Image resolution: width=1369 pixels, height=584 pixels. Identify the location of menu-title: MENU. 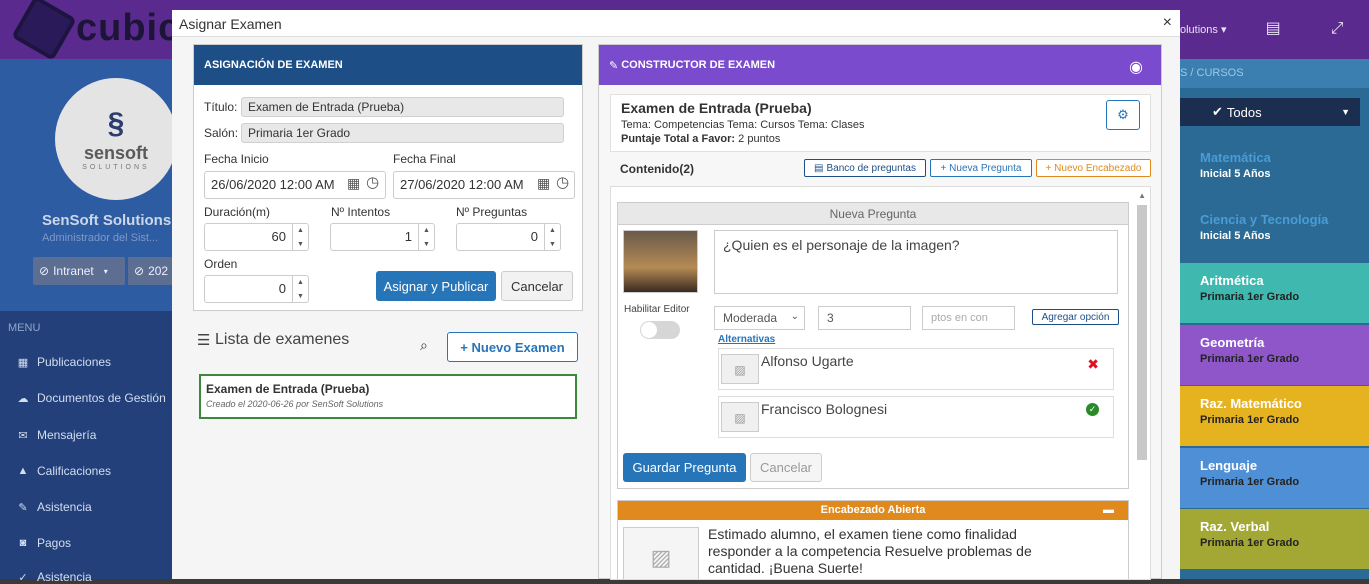
(24, 328).